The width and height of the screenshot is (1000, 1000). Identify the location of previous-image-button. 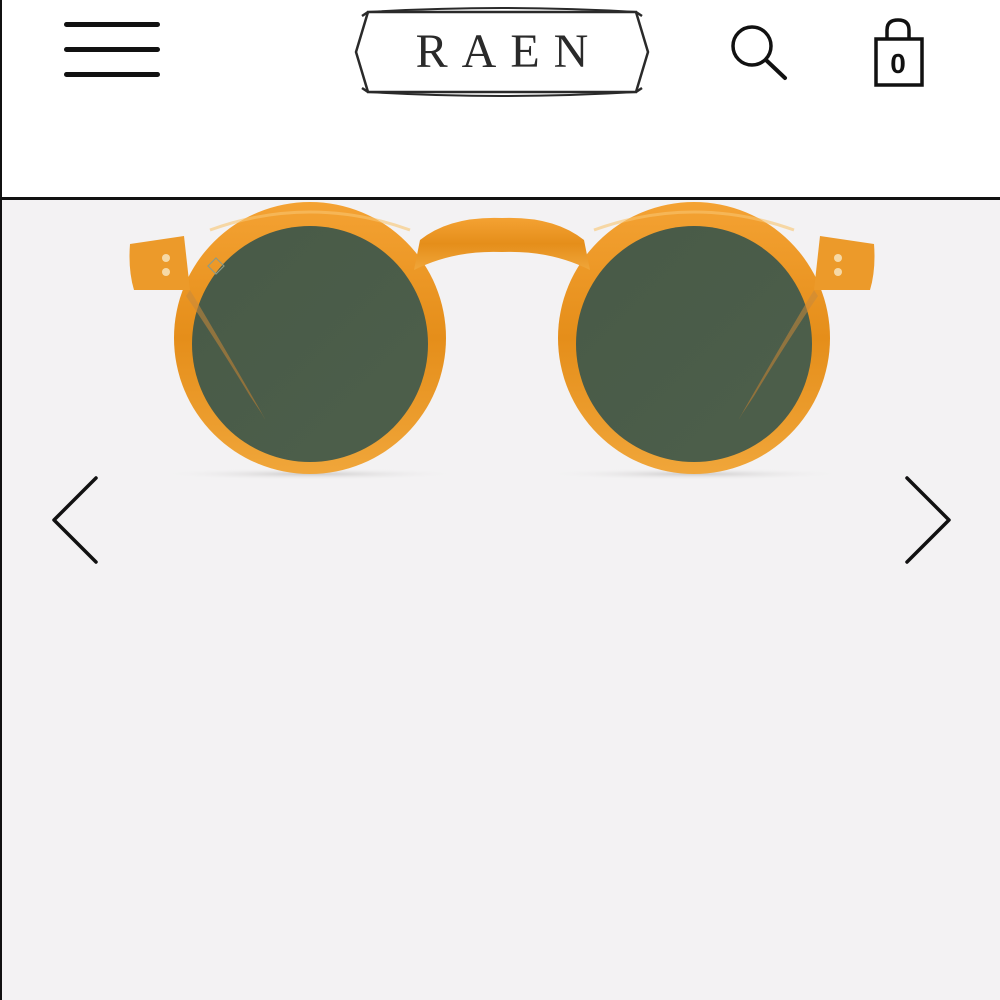
(72, 520).